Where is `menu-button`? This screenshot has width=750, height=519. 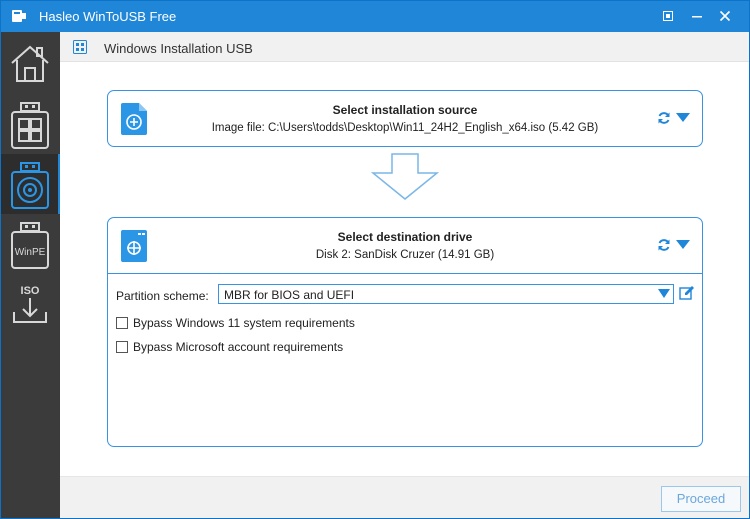
menu-button is located at coordinates (668, 16).